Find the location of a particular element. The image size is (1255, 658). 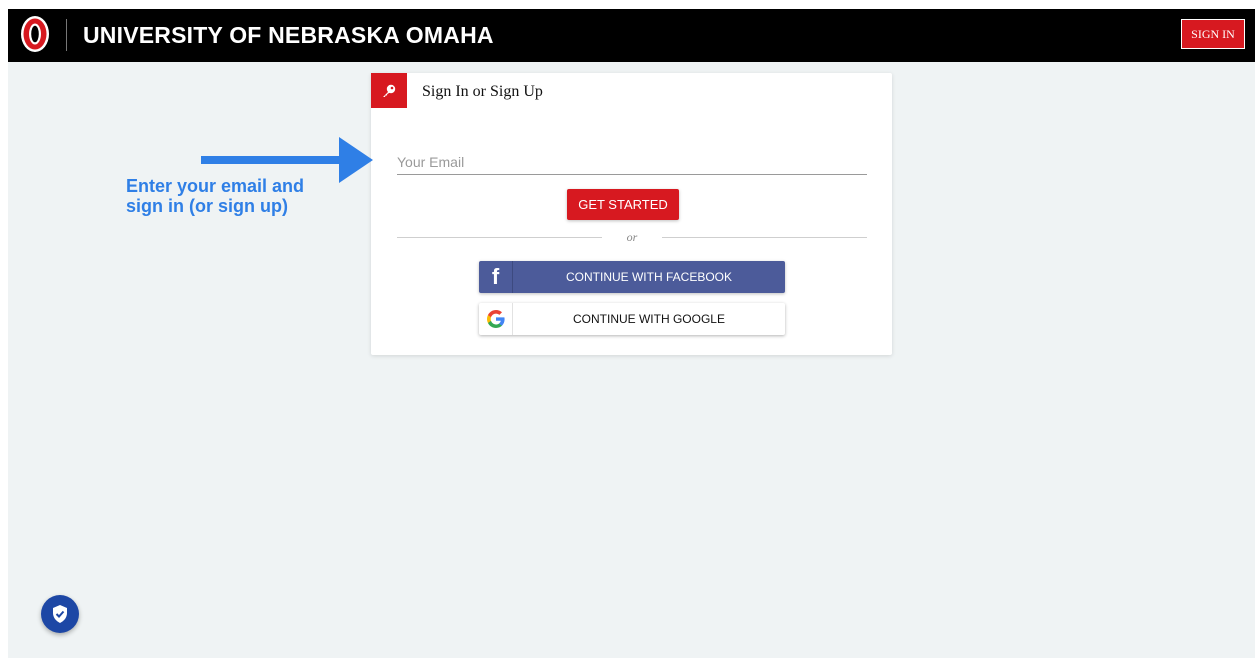

google-button-label: CONTINUE WITH GOOGLE is located at coordinates (648, 319).